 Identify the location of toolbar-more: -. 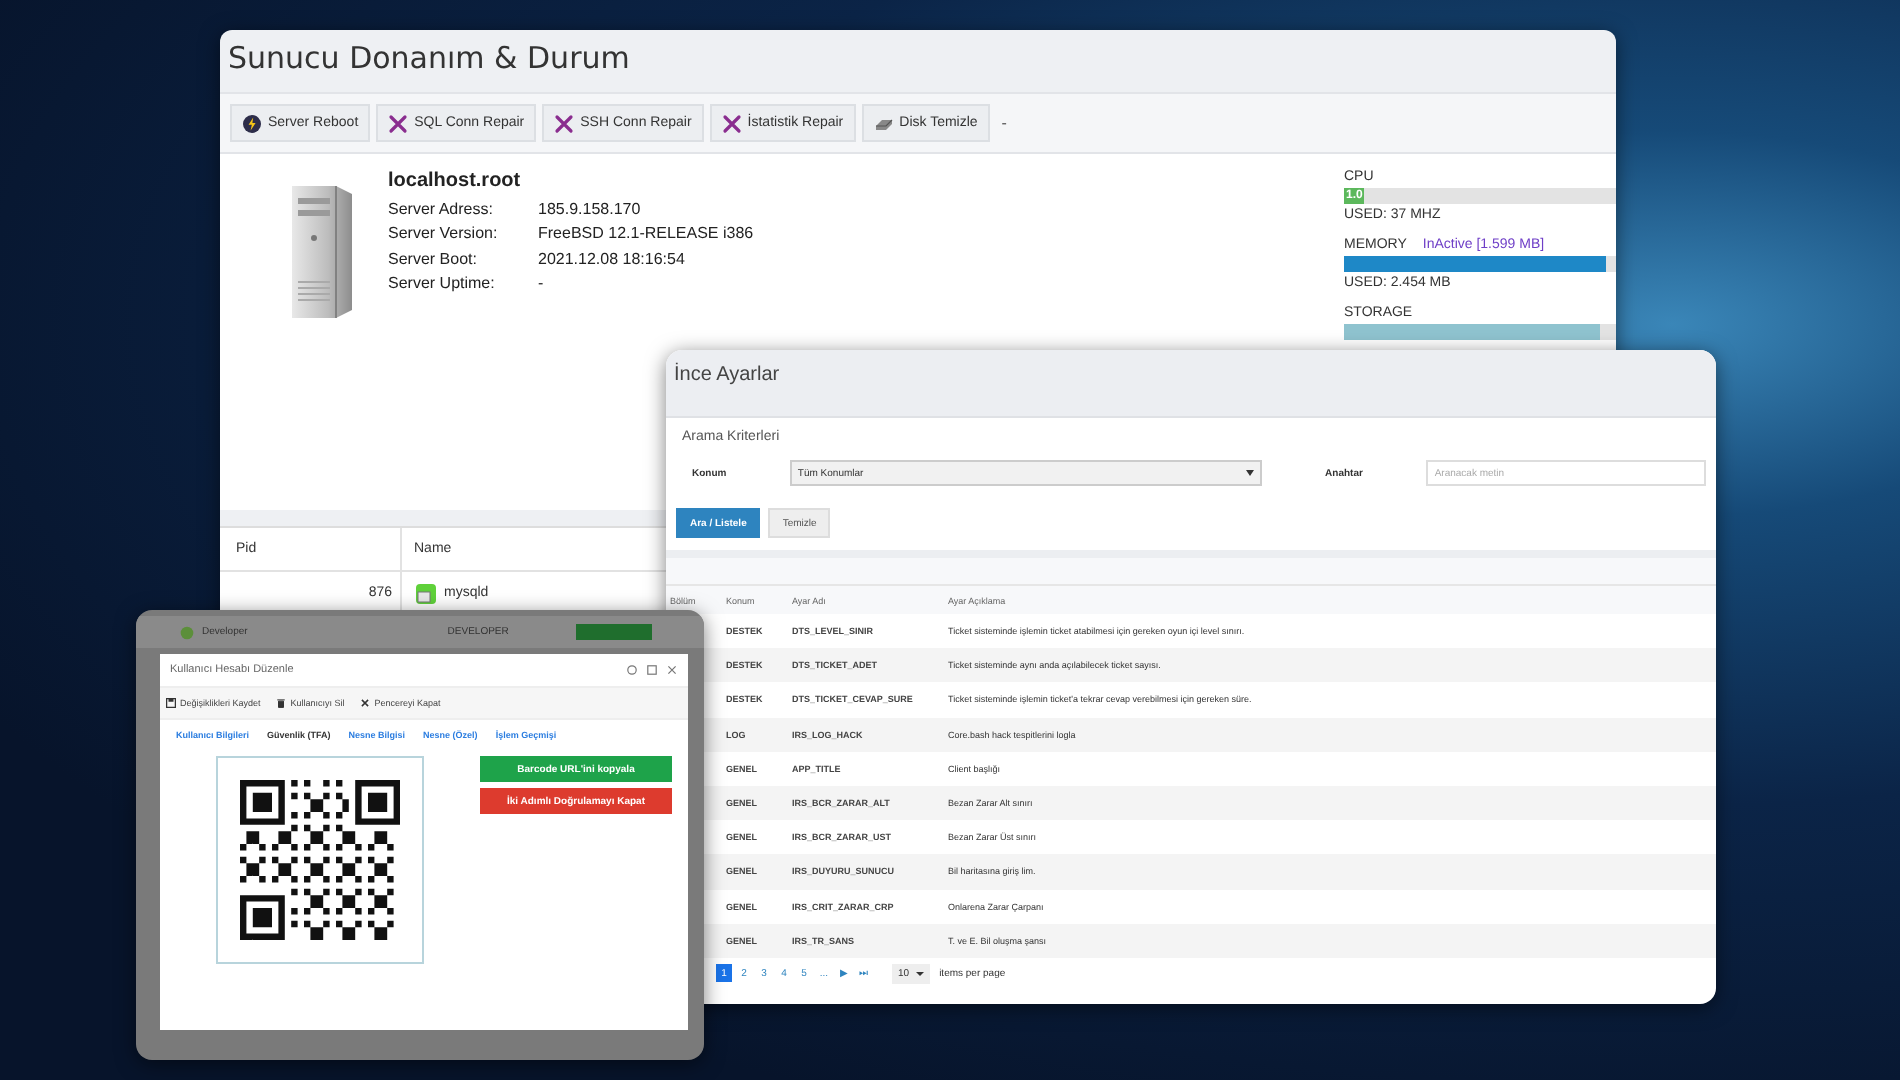
(1004, 123).